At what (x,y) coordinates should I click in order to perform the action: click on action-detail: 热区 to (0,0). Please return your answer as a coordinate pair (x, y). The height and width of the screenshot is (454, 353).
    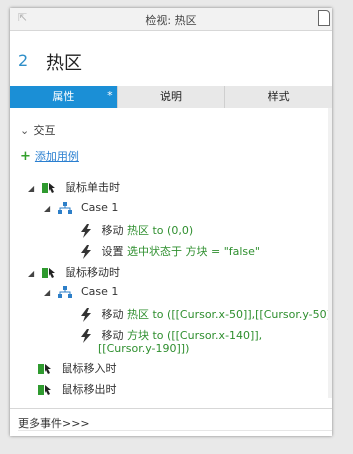
    Looking at the image, I should click on (160, 230).